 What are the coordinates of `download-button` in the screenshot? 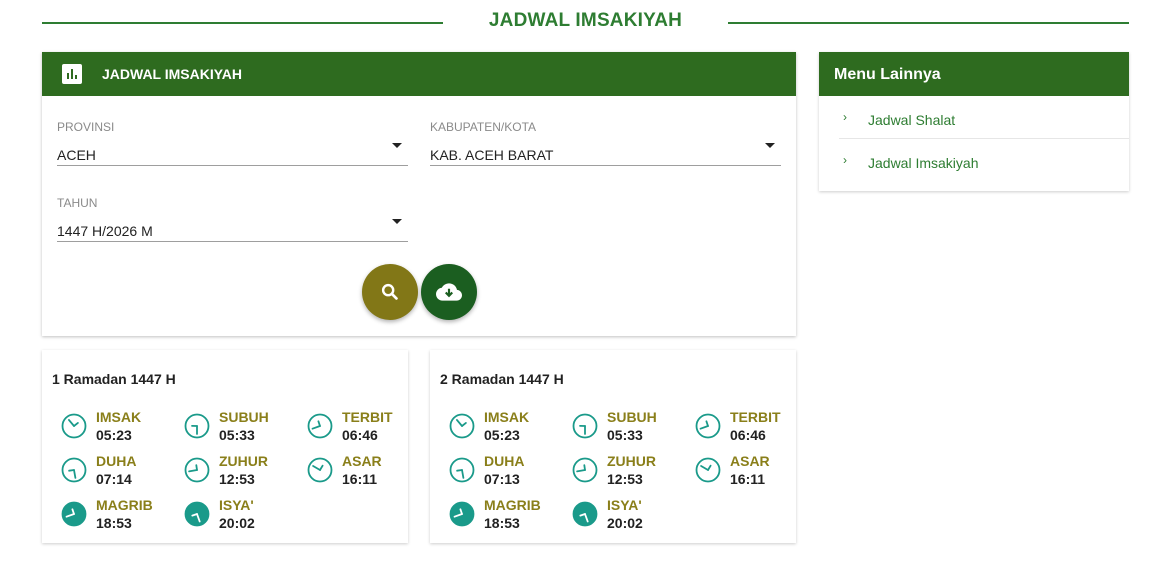 It's located at (449, 292).